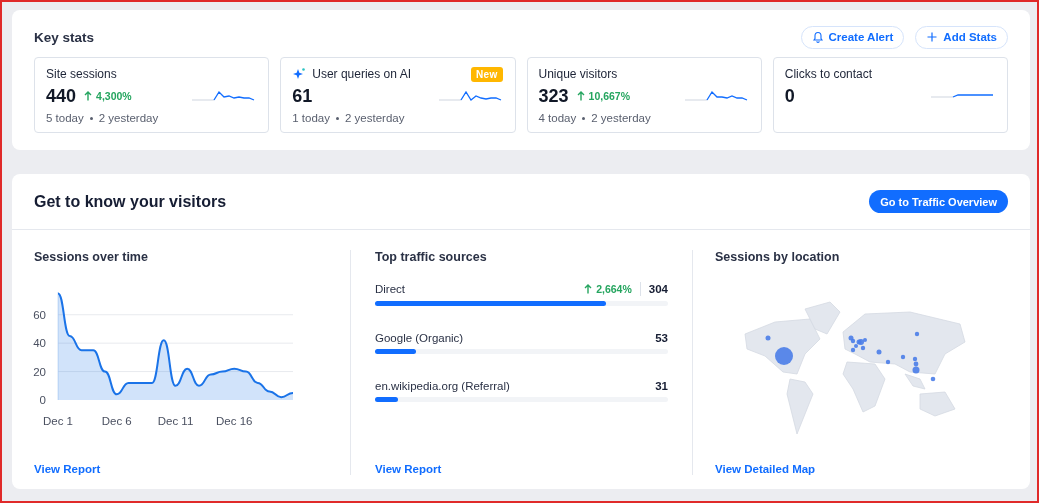 The image size is (1039, 503). What do you see at coordinates (116, 421) in the screenshot?
I see `axis-tick-label: Dec 6` at bounding box center [116, 421].